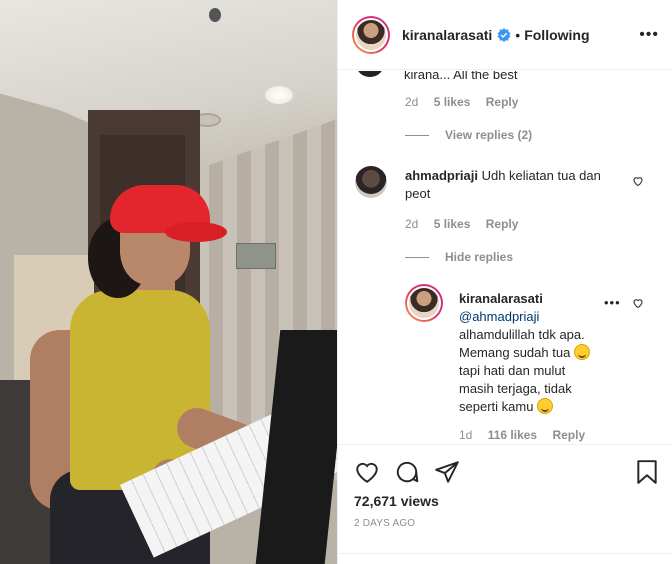  Describe the element at coordinates (499, 316) in the screenshot. I see `mention-link: @ahmadpriaji` at that location.